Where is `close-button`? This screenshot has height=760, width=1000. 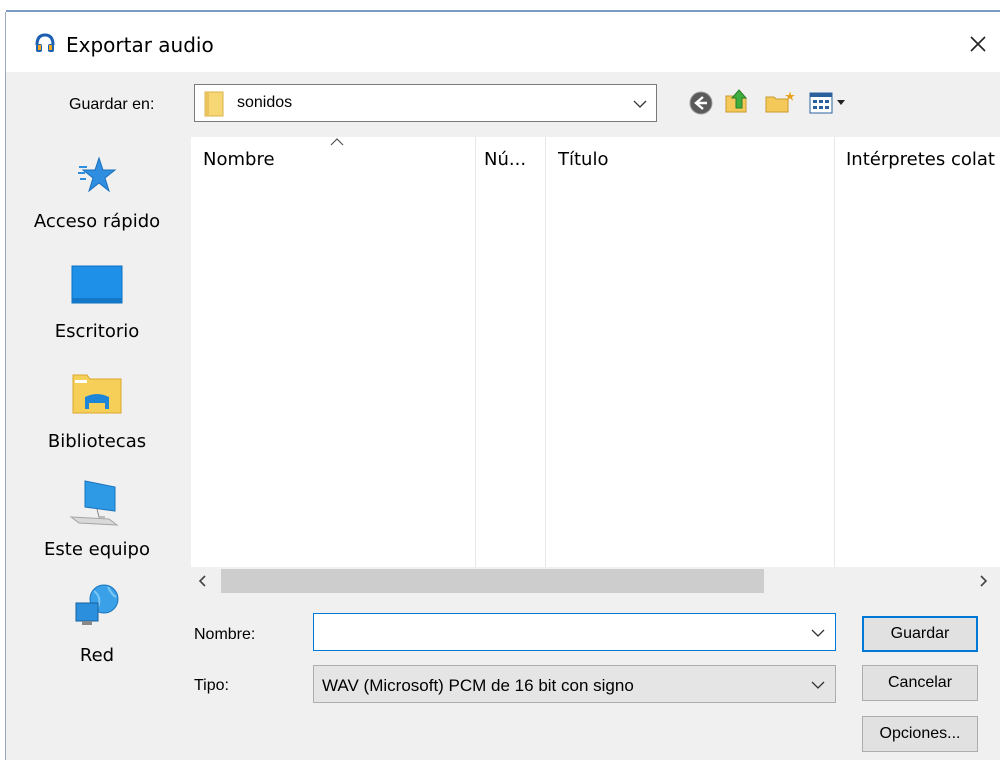
close-button is located at coordinates (978, 44).